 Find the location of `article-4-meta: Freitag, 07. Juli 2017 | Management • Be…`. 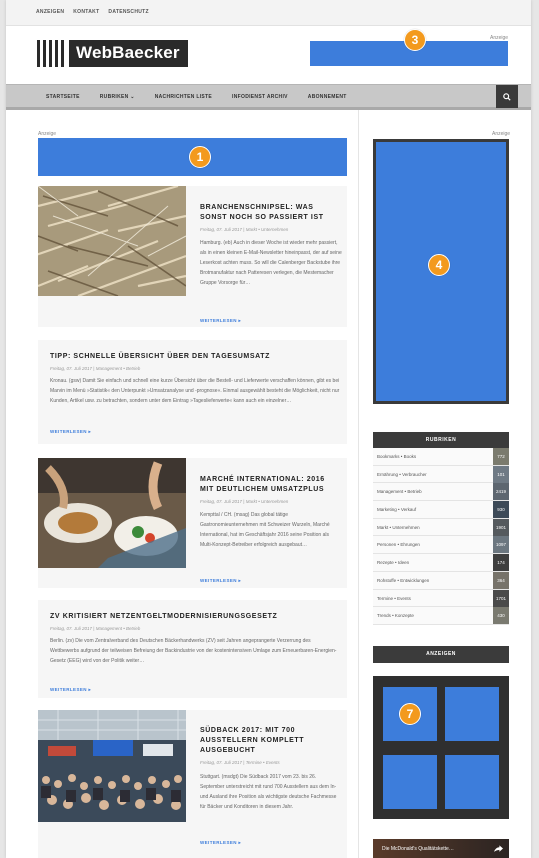

article-4-meta: Freitag, 07. Juli 2017 | Management • Be… is located at coordinates (95, 628).